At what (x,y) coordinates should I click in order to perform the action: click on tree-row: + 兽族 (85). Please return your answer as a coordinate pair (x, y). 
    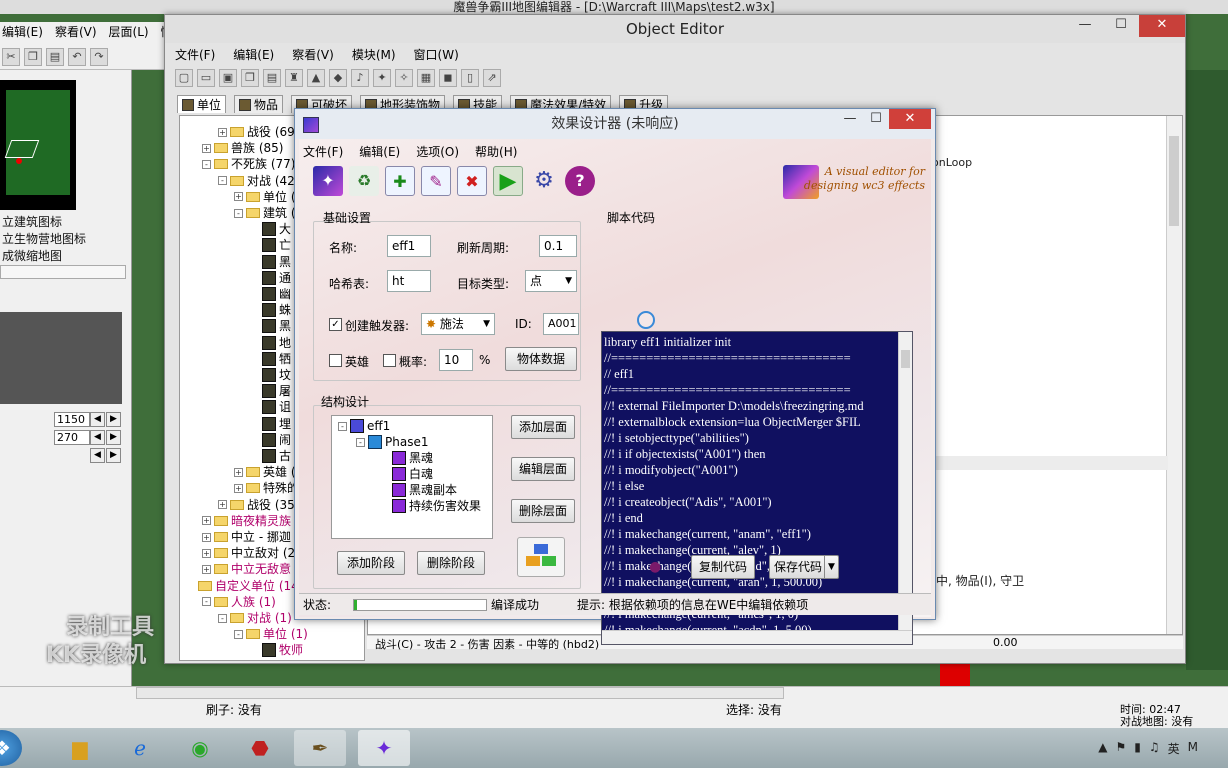
    Looking at the image, I should click on (242, 148).